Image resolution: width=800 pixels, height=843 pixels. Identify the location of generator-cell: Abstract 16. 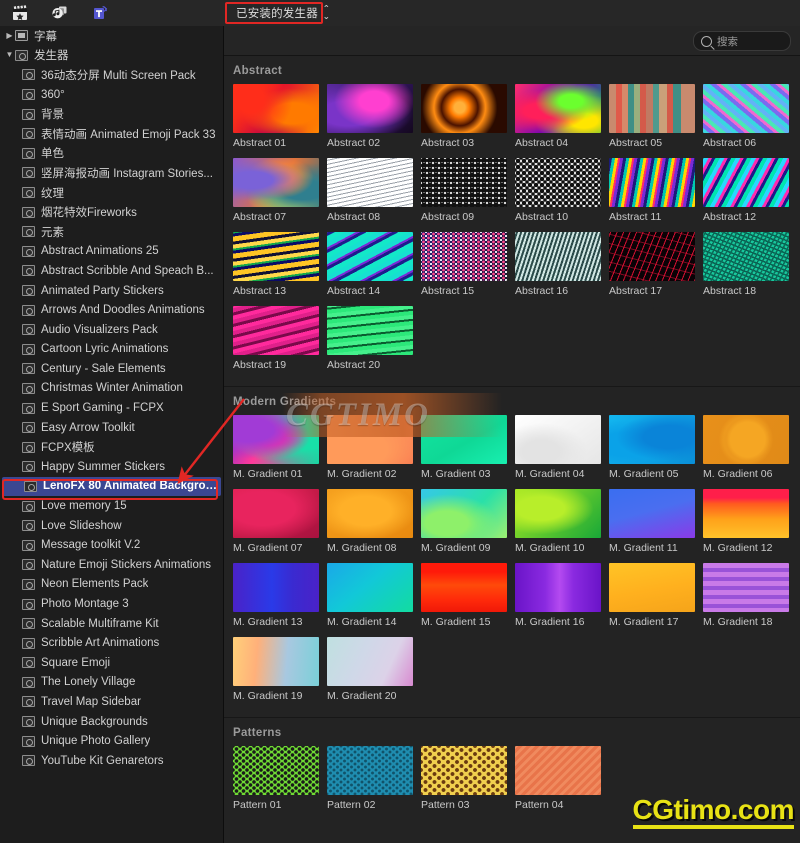
(561, 264).